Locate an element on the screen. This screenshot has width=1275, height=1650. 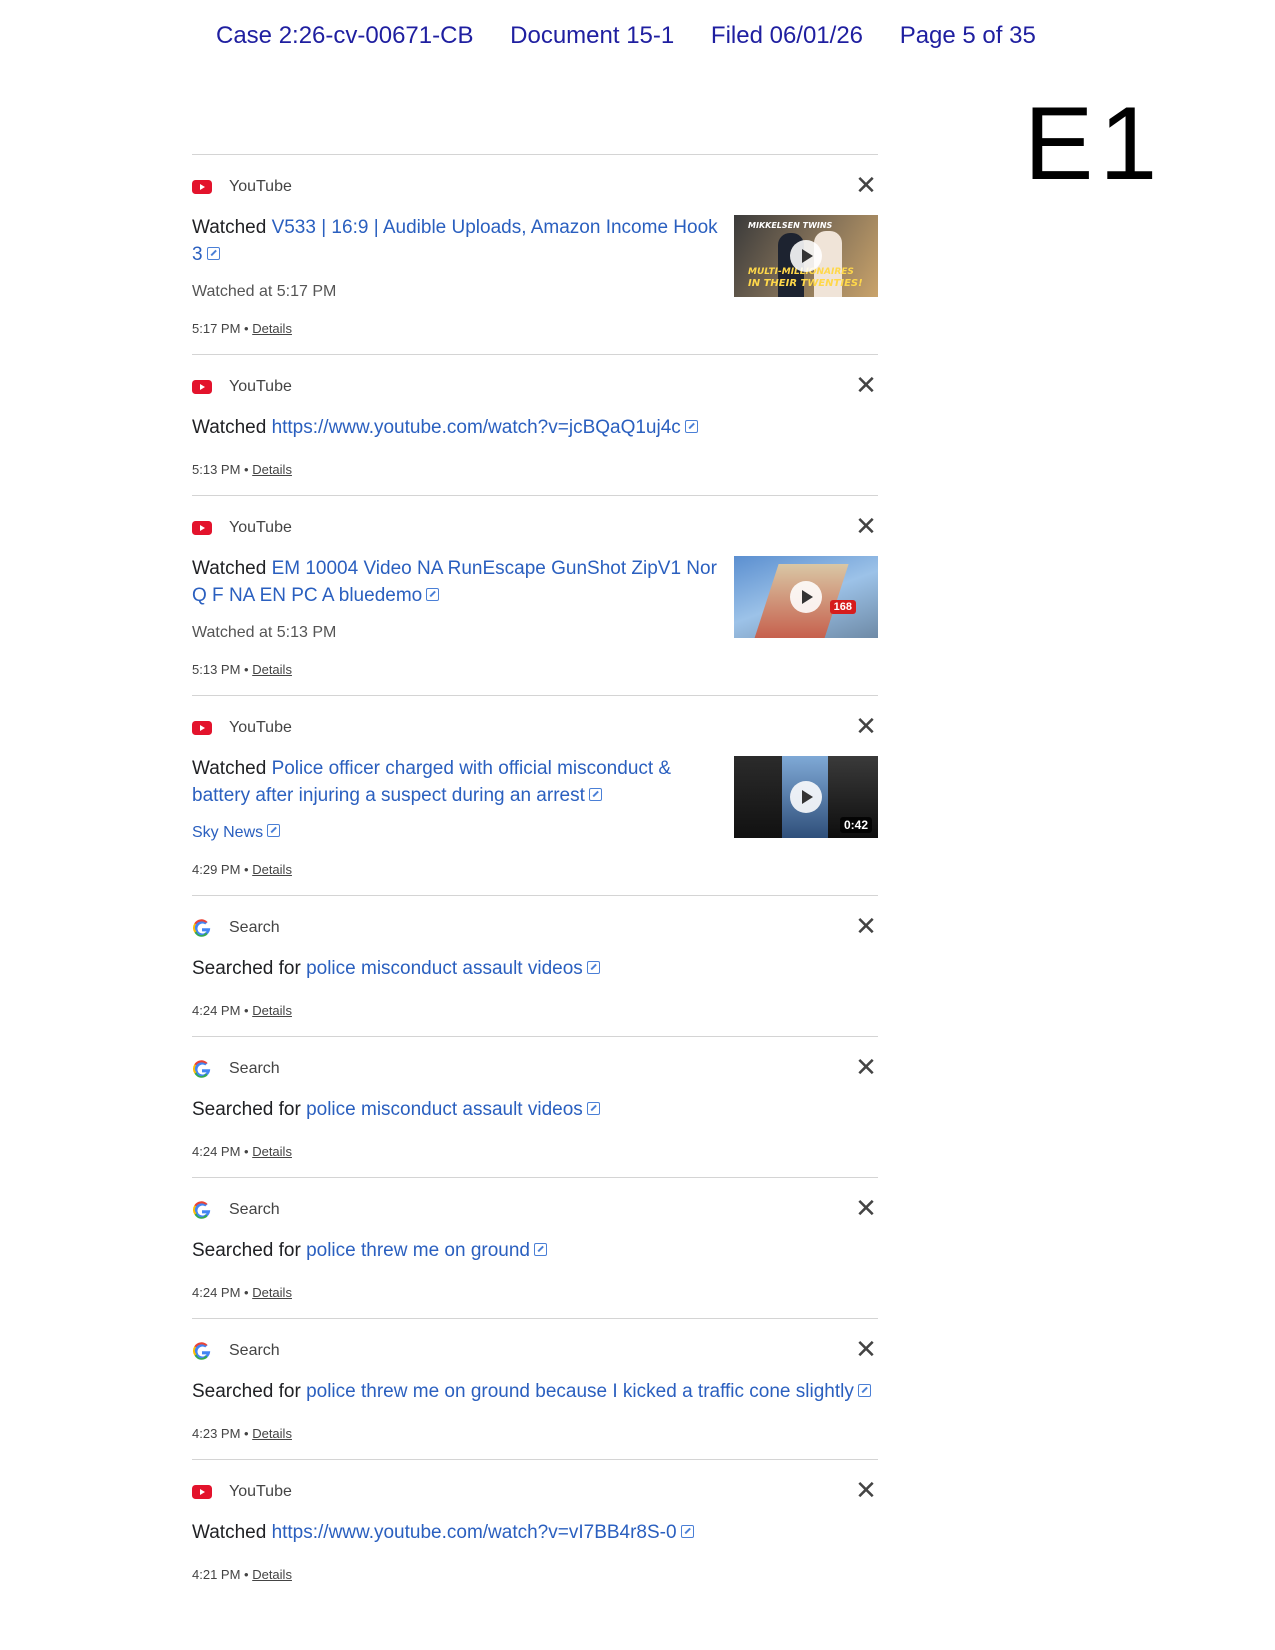
activity-title: Searched for police threw me on ground is located at coordinates (492, 1250).